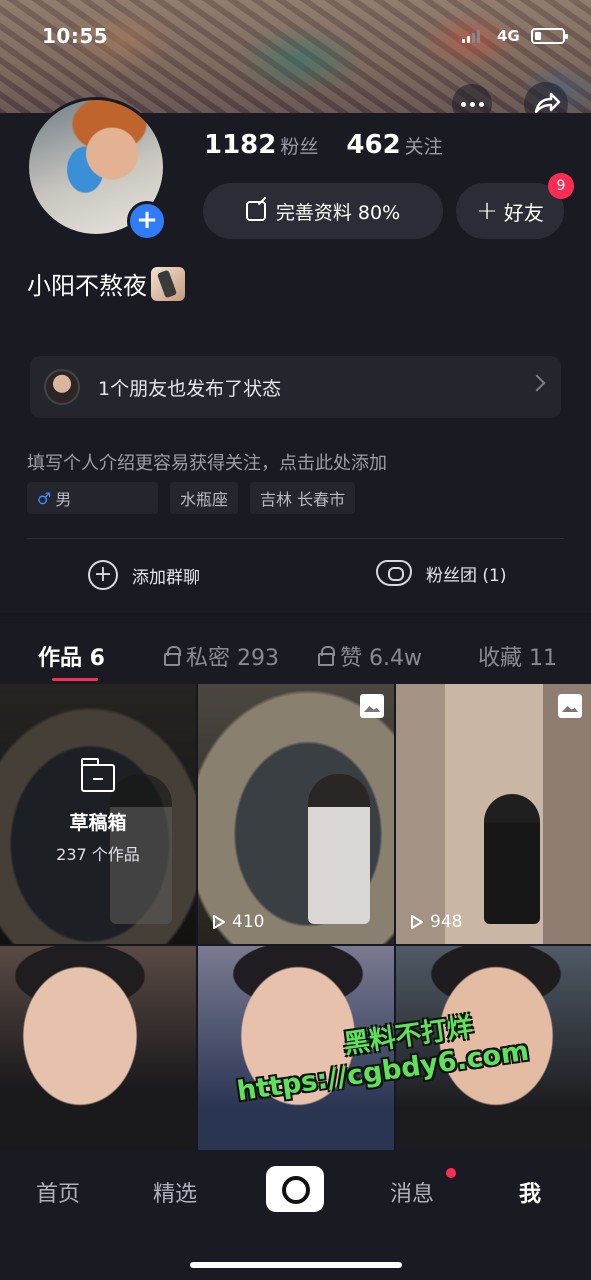 Image resolution: width=591 pixels, height=1280 pixels. What do you see at coordinates (168, 283) in the screenshot?
I see `sticker-icon` at bounding box center [168, 283].